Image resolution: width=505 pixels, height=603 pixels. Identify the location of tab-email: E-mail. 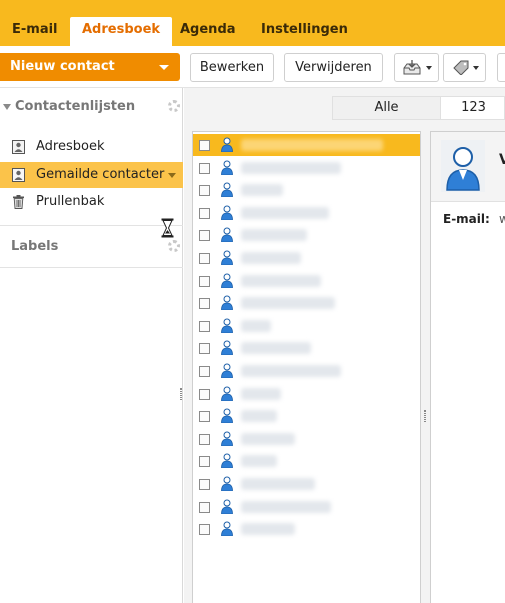
(35, 31).